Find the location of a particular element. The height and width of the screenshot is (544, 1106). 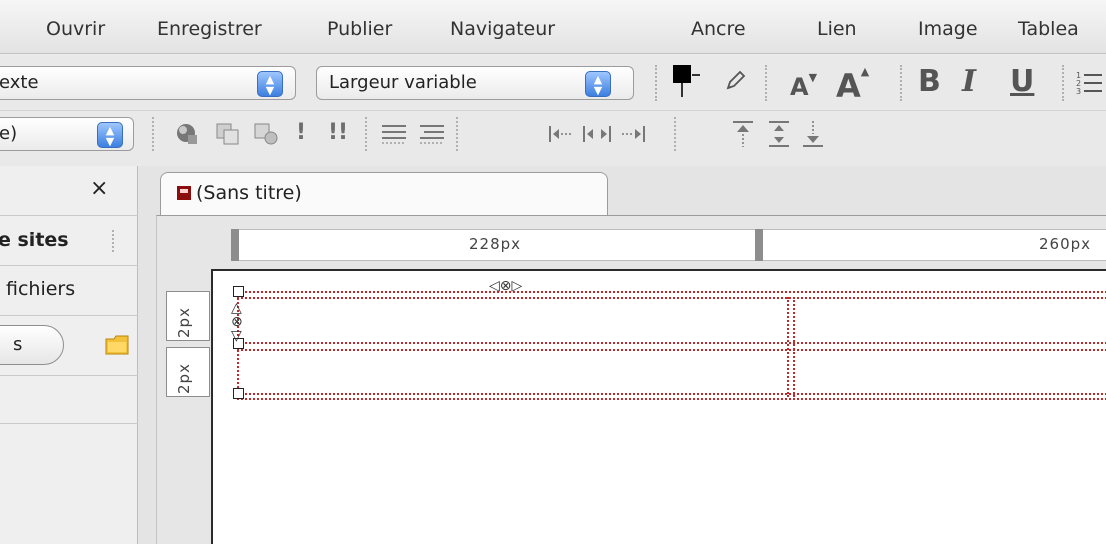

vertical-ruler: 2px 2px is located at coordinates (189, 348).